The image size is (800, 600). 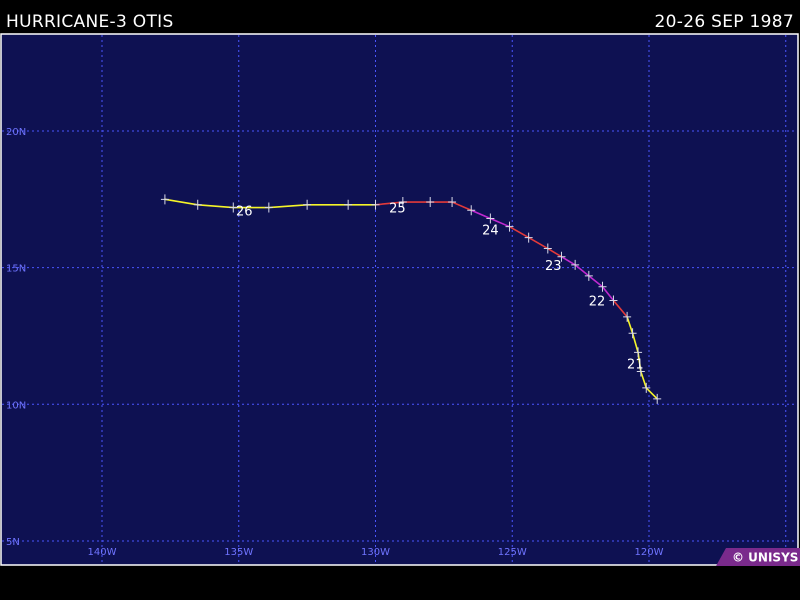 What do you see at coordinates (90, 22) in the screenshot?
I see `storm-title: HURRICANE-3 OTIS` at bounding box center [90, 22].